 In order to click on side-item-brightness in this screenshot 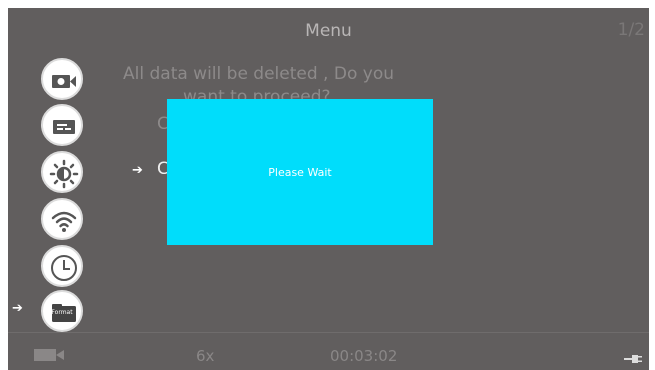, I will do `click(62, 172)`.